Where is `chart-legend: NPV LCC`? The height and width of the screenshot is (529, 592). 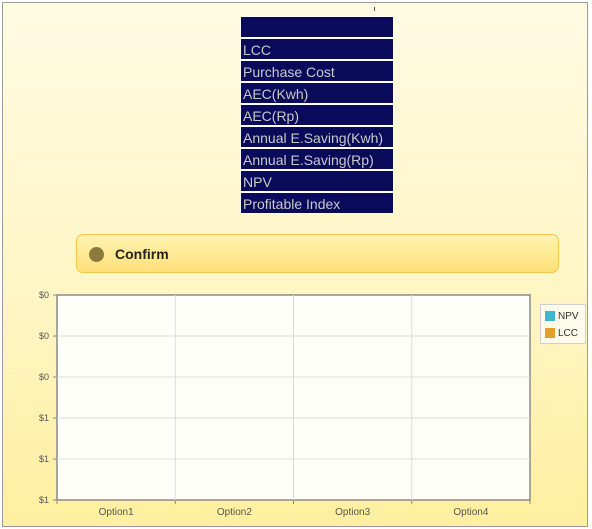
chart-legend: NPV LCC is located at coordinates (563, 324).